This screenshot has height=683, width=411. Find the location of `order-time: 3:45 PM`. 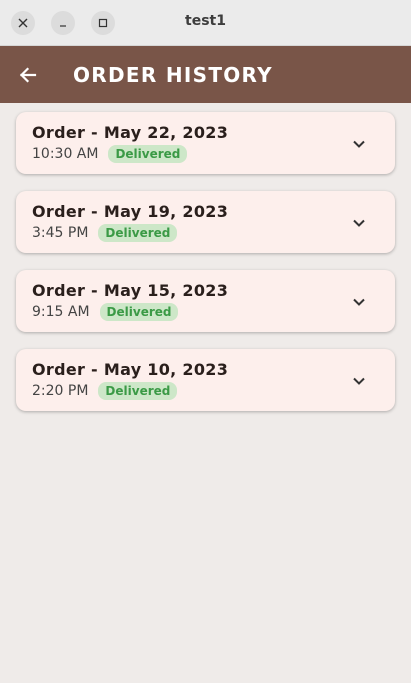

order-time: 3:45 PM is located at coordinates (60, 233).